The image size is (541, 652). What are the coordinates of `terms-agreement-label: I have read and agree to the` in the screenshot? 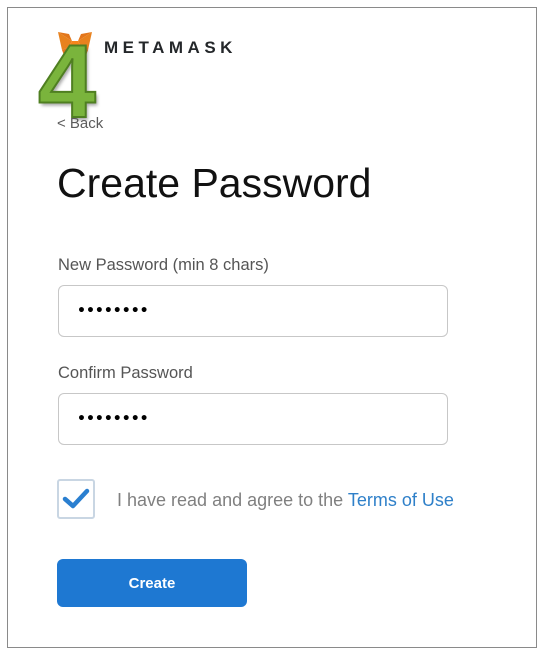 It's located at (232, 500).